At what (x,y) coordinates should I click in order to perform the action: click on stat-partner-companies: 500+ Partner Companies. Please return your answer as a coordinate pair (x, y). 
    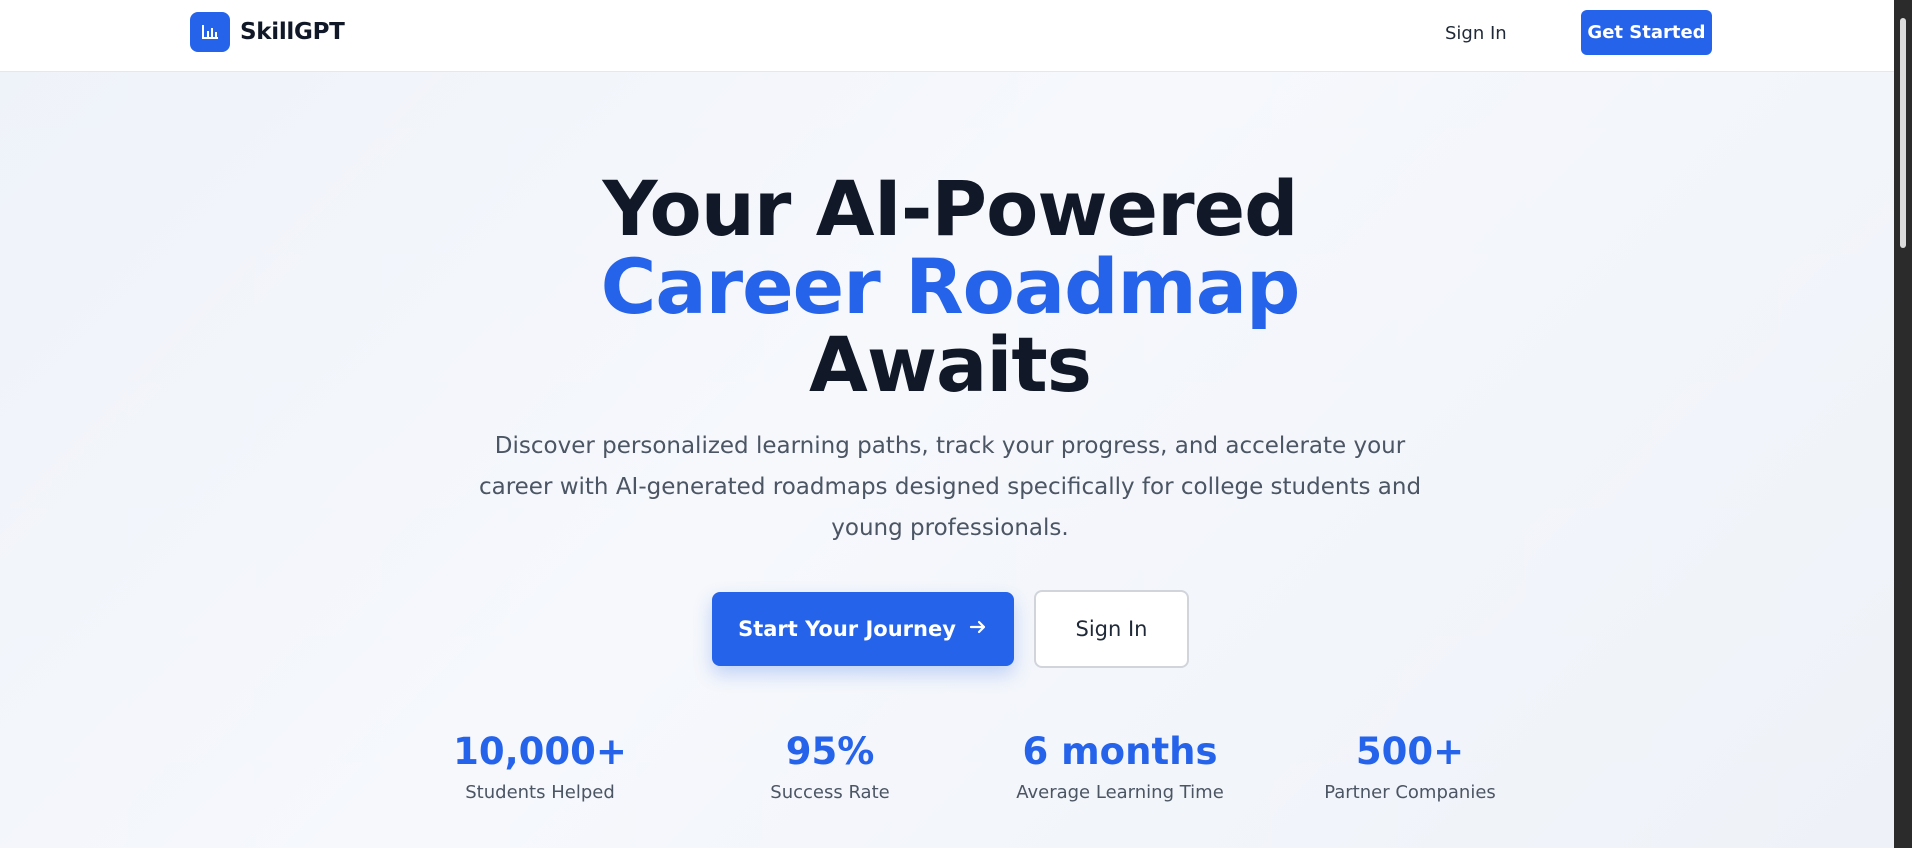
    Looking at the image, I should click on (1410, 766).